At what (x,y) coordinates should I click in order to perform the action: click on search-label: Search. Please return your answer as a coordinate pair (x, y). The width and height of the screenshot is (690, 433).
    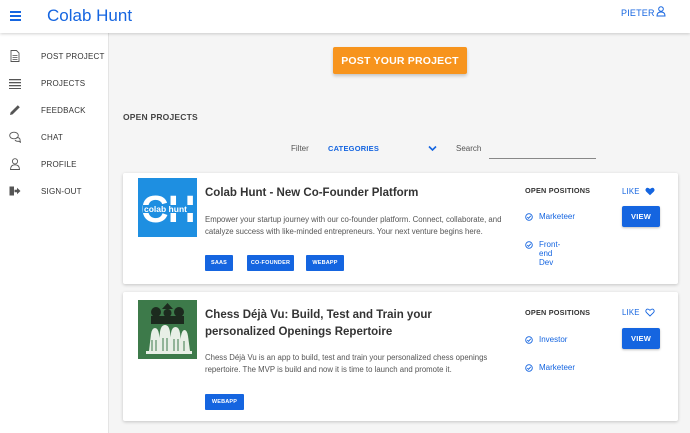
    Looking at the image, I should click on (469, 148).